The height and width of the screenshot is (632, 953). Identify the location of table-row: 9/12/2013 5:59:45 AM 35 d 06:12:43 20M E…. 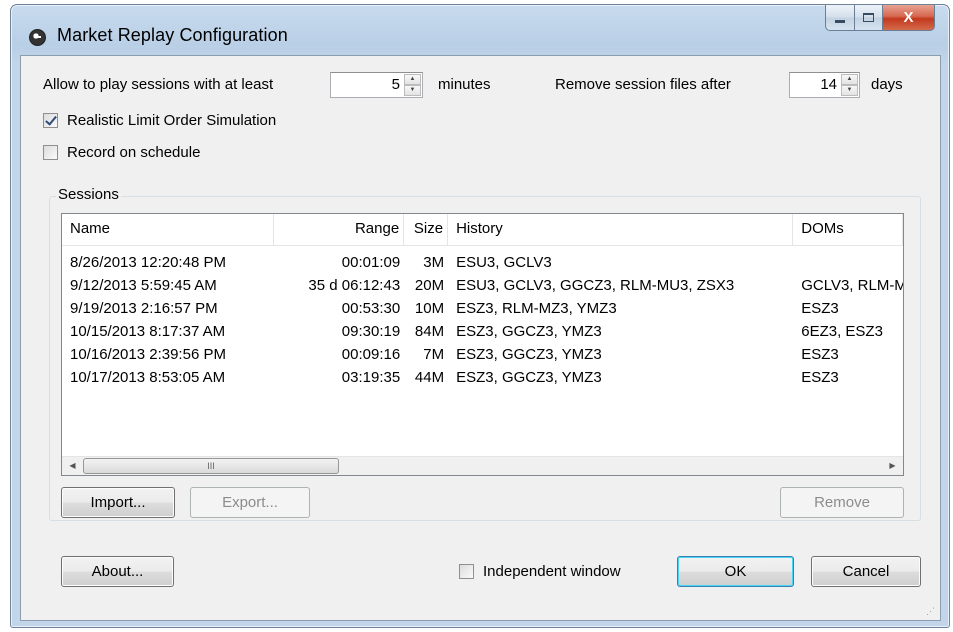
(482, 285).